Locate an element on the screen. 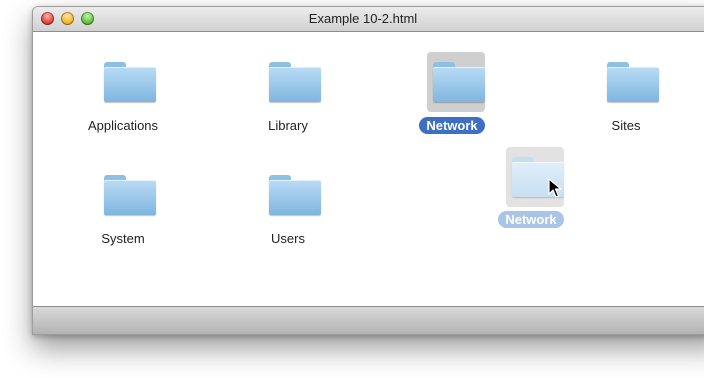  drag-ghost-network: Network is located at coordinates (531, 190).